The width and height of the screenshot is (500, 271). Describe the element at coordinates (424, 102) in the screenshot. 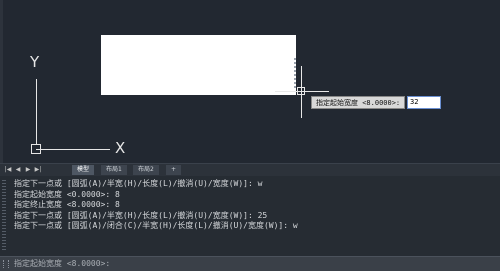

I see `dynamic-input-field: 32` at that location.